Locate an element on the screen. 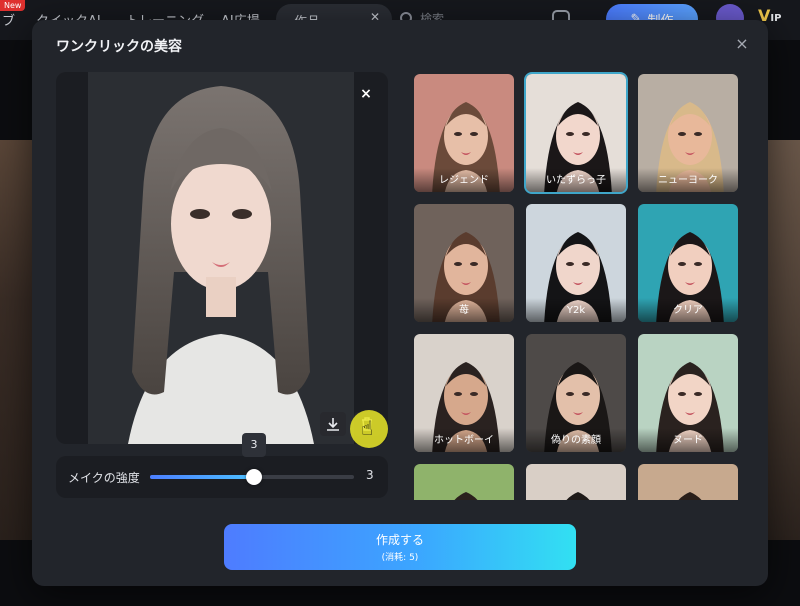  download-button is located at coordinates (333, 424).